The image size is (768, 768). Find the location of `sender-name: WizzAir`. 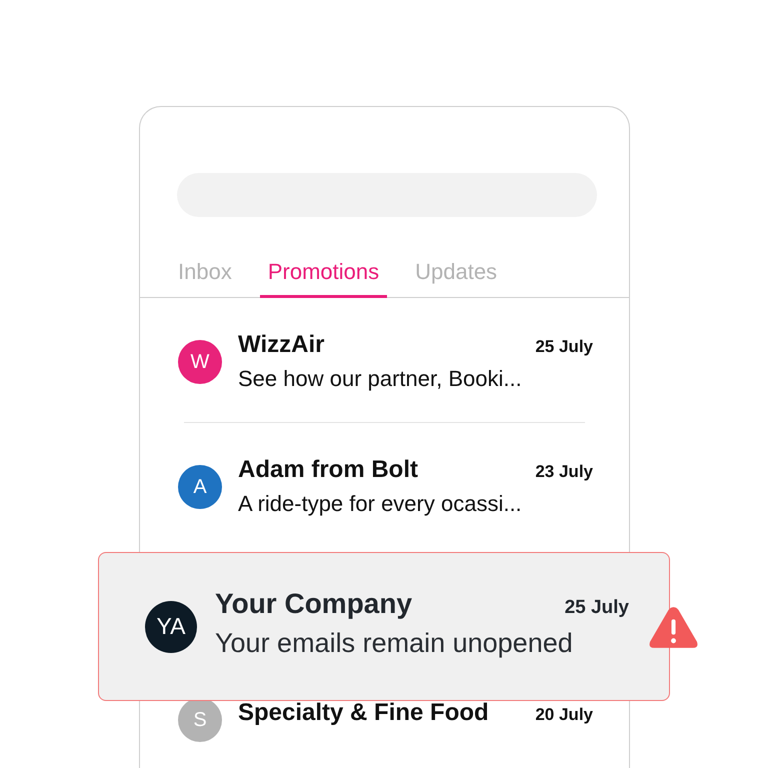

sender-name: WizzAir is located at coordinates (281, 345).